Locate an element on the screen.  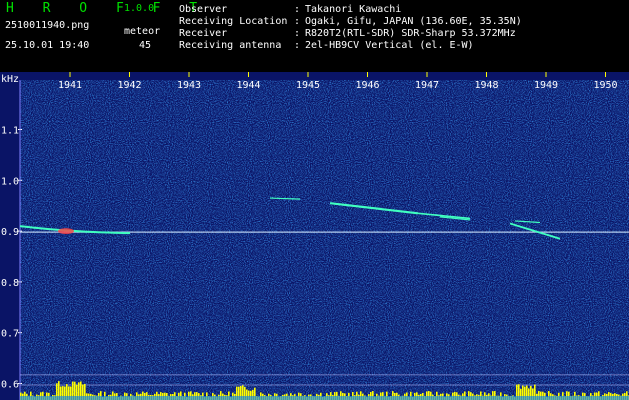
receiver-value: R820T2(RTL-SDR) SDR-Sharp 53.372MHz is located at coordinates (410, 33).